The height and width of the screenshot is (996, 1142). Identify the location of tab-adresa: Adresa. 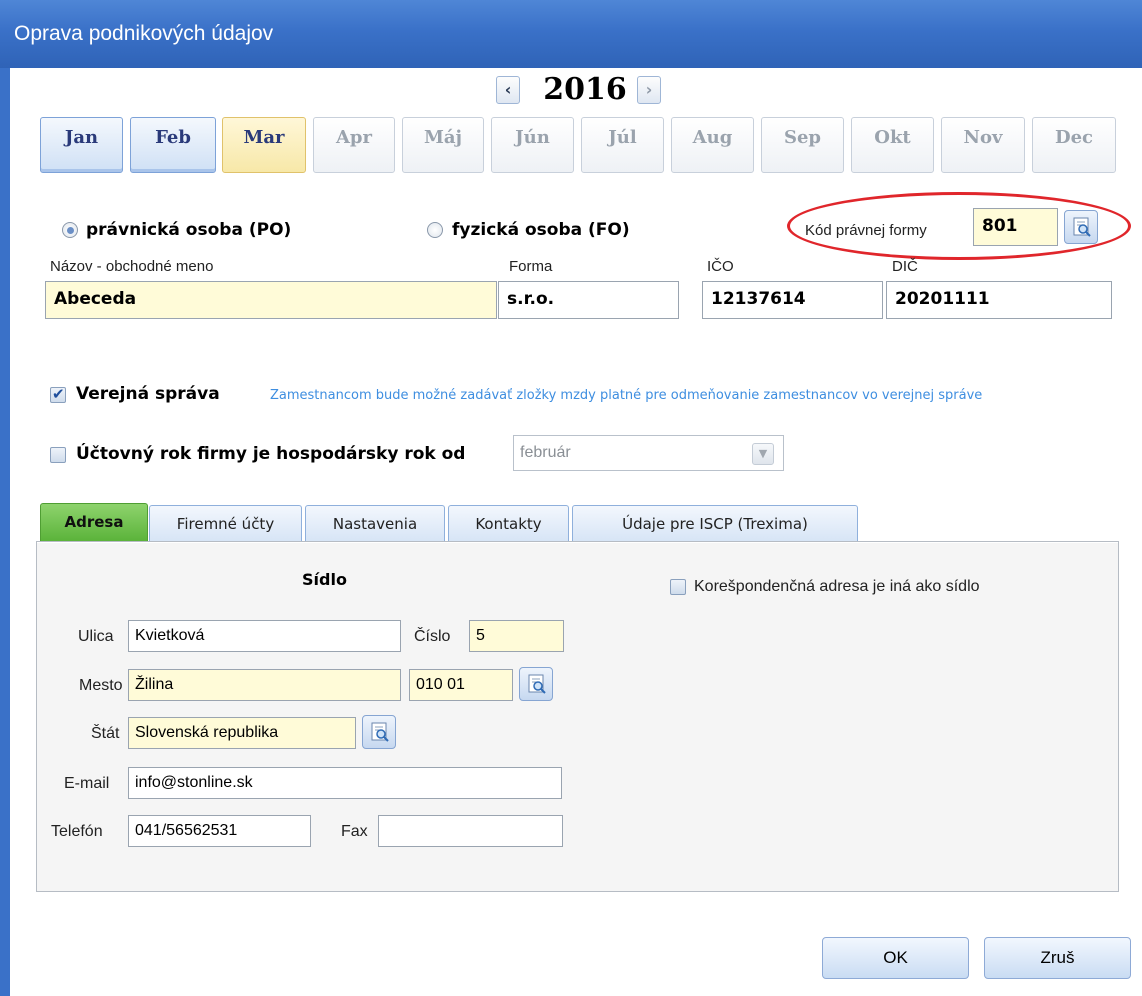
(94, 522).